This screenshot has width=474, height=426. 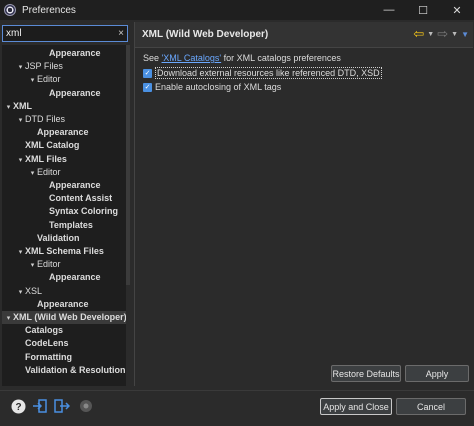 What do you see at coordinates (192, 58) in the screenshot?
I see `xml-catalogs-link: 'XML Catalogs'` at bounding box center [192, 58].